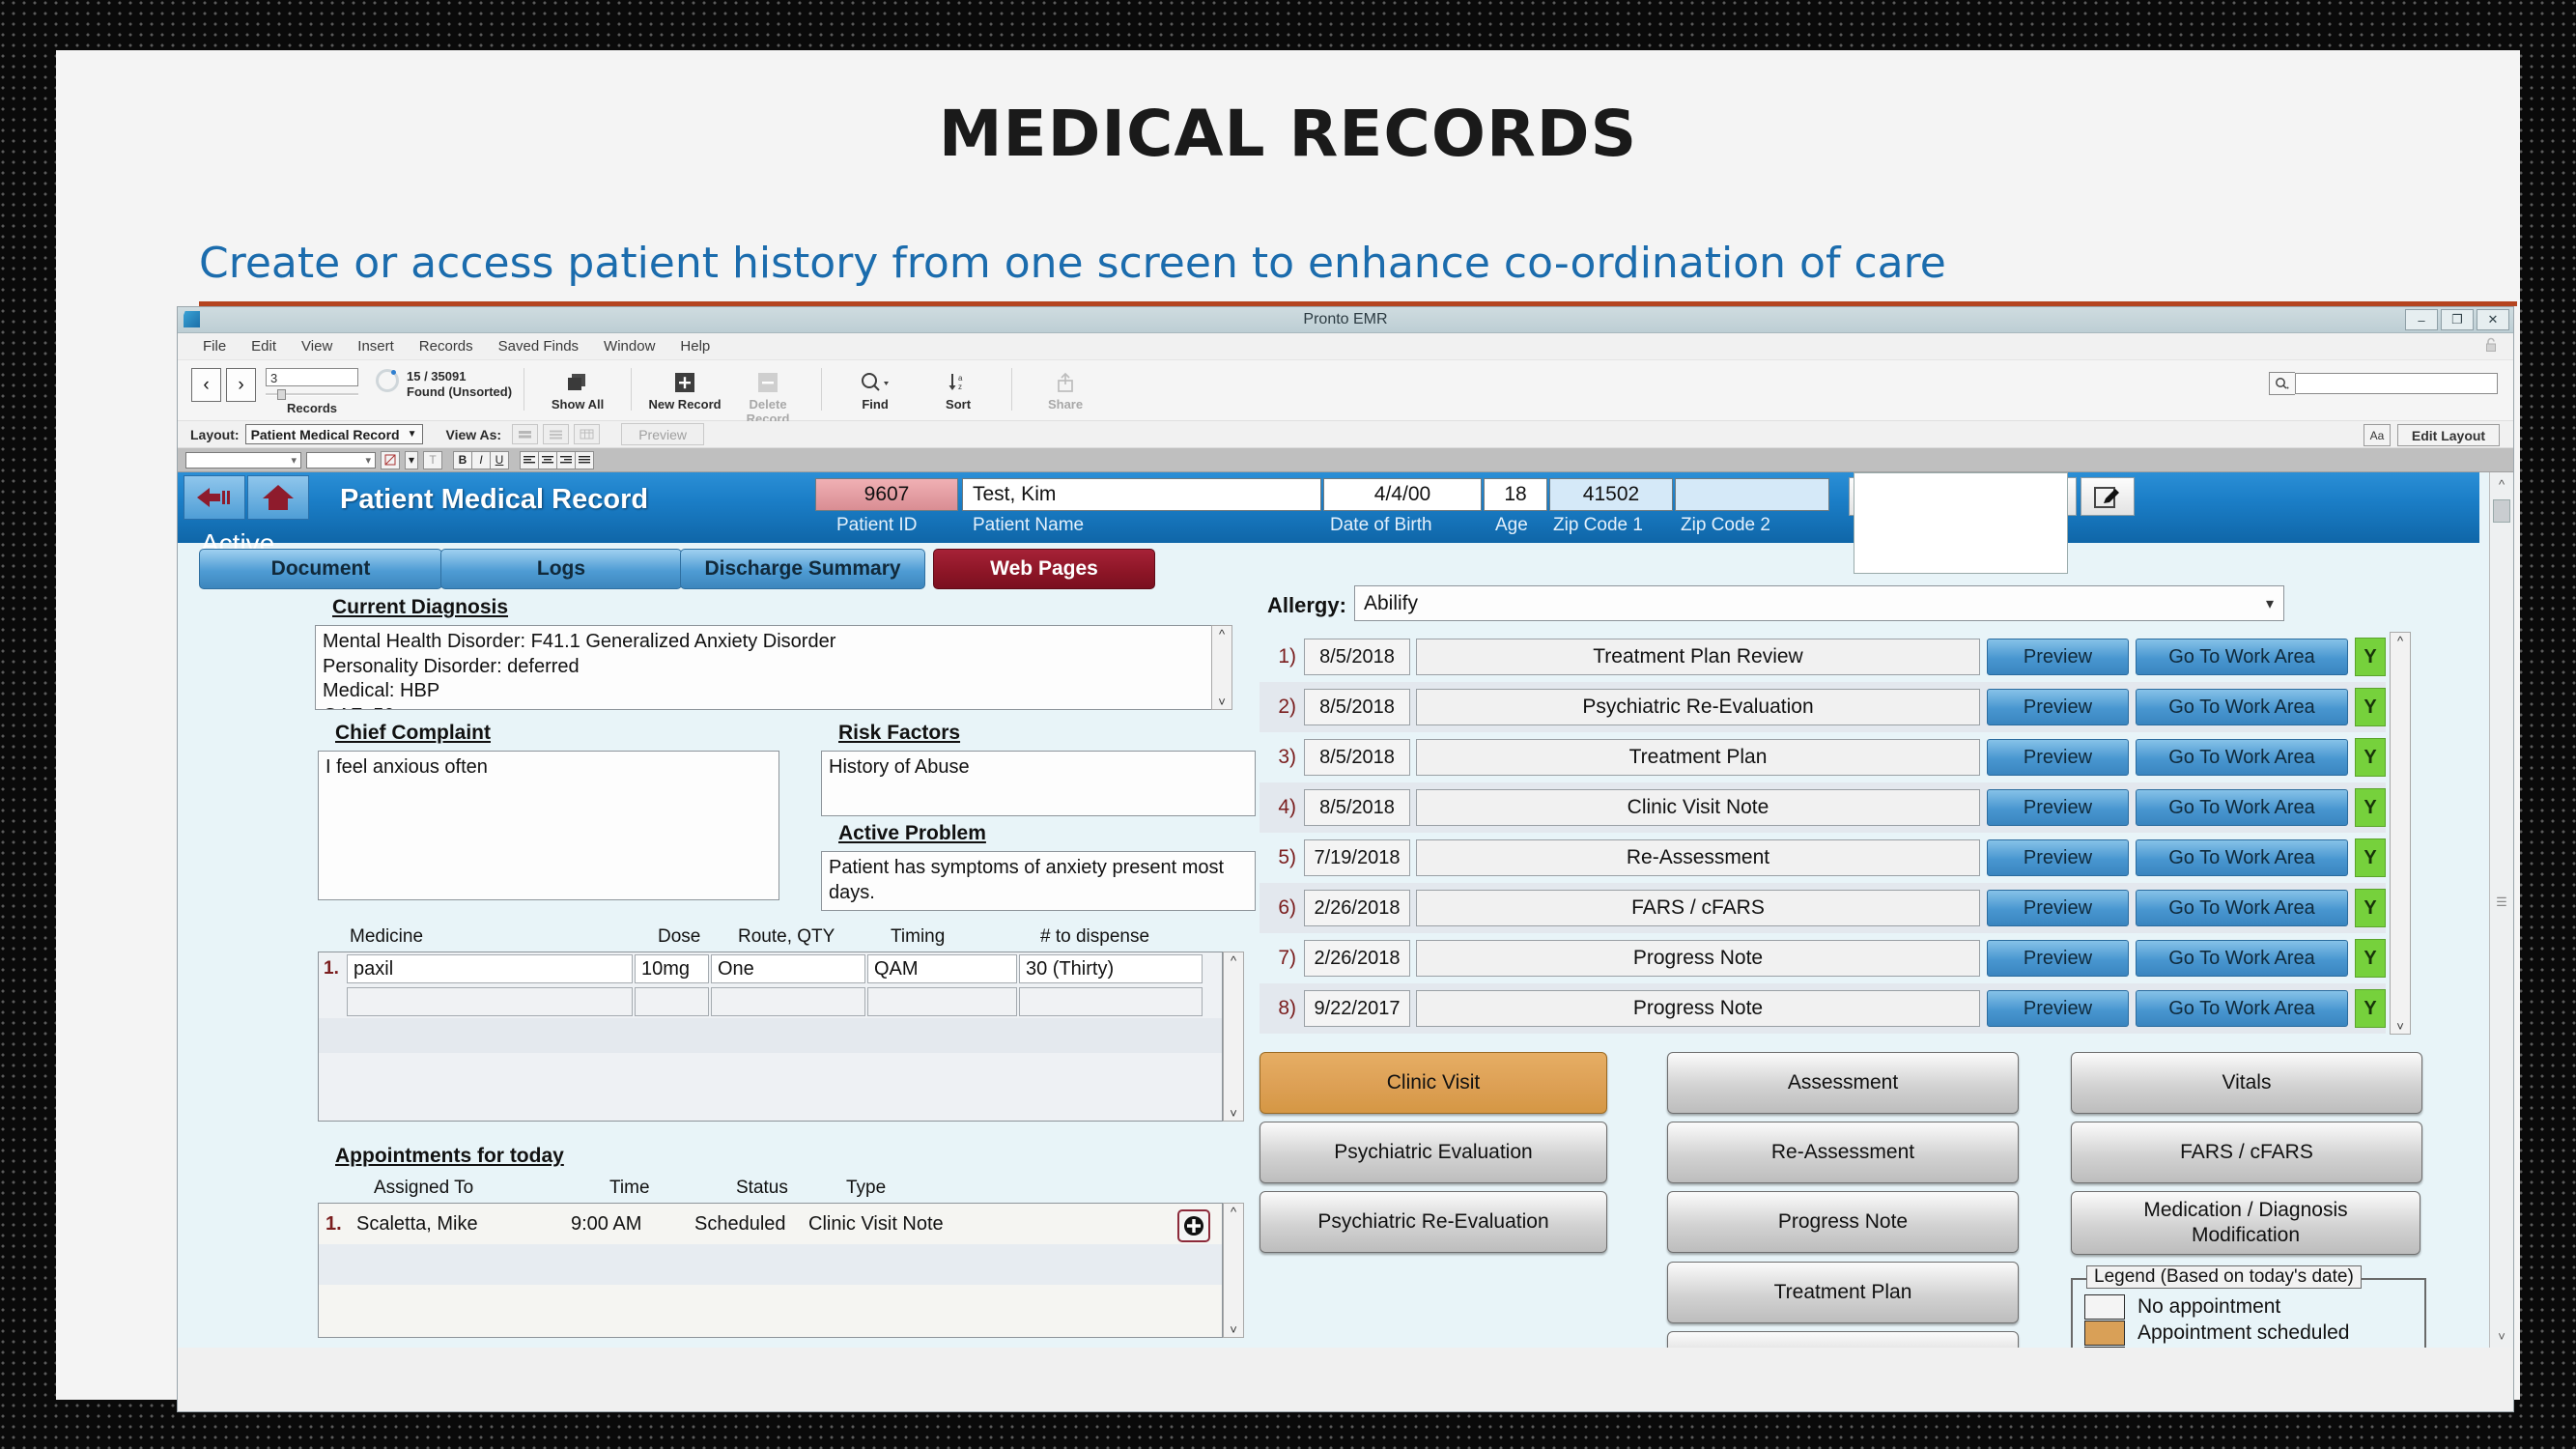  I want to click on diagnosis-scrollbar: ^ ˅, so click(1221, 667).